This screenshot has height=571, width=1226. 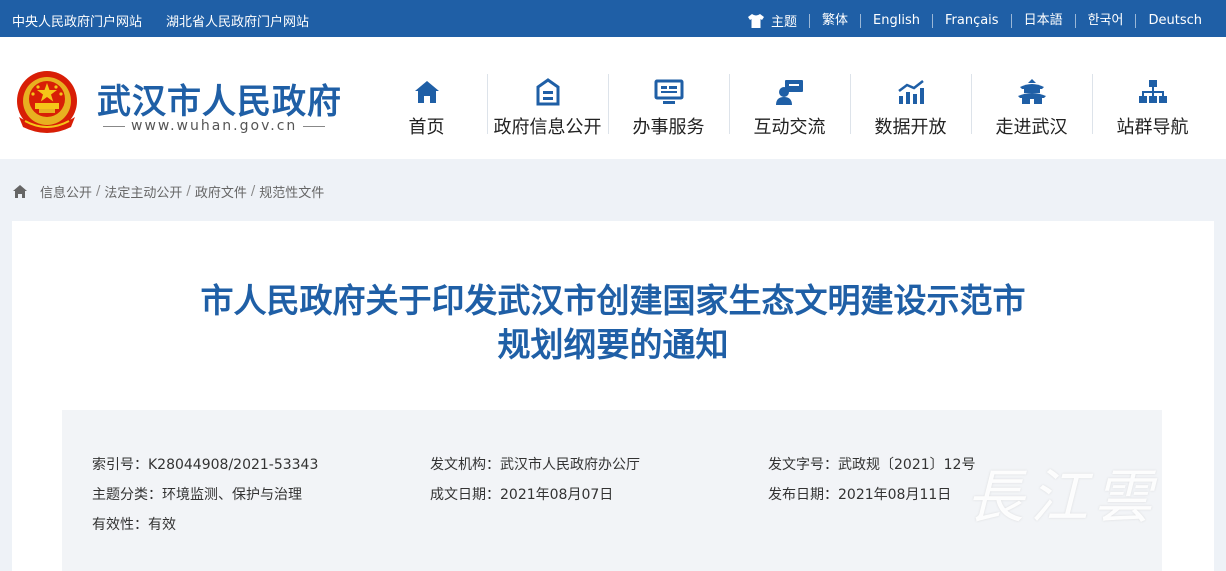 I want to click on meta-label: 索引号：, so click(x=120, y=465).